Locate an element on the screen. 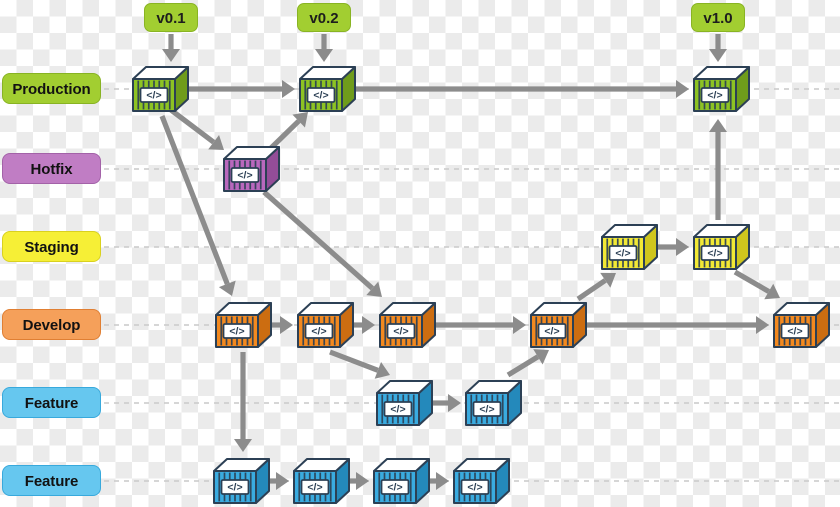 The image size is (840, 507). lane-label-feature2: Feature is located at coordinates (51, 480).